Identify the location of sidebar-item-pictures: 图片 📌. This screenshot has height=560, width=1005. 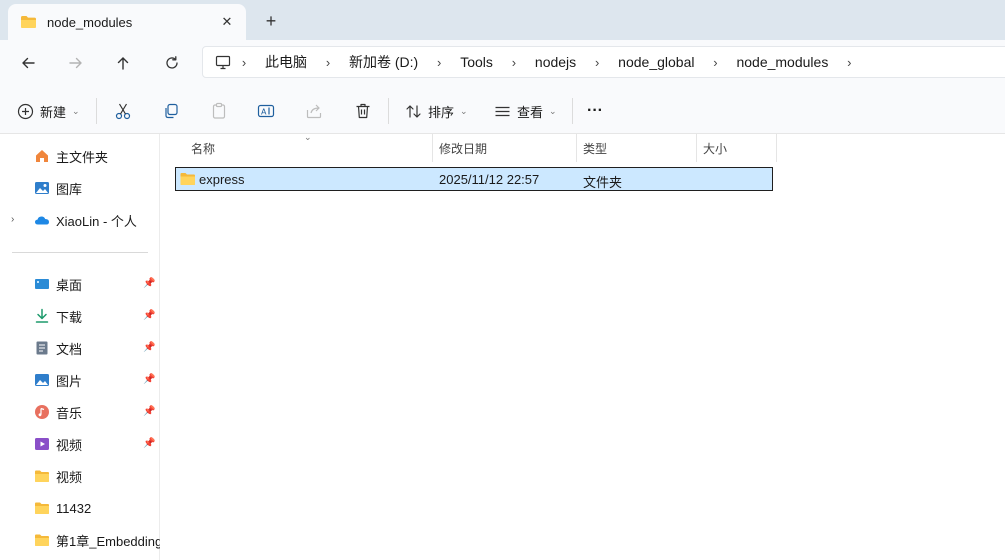
(79, 380).